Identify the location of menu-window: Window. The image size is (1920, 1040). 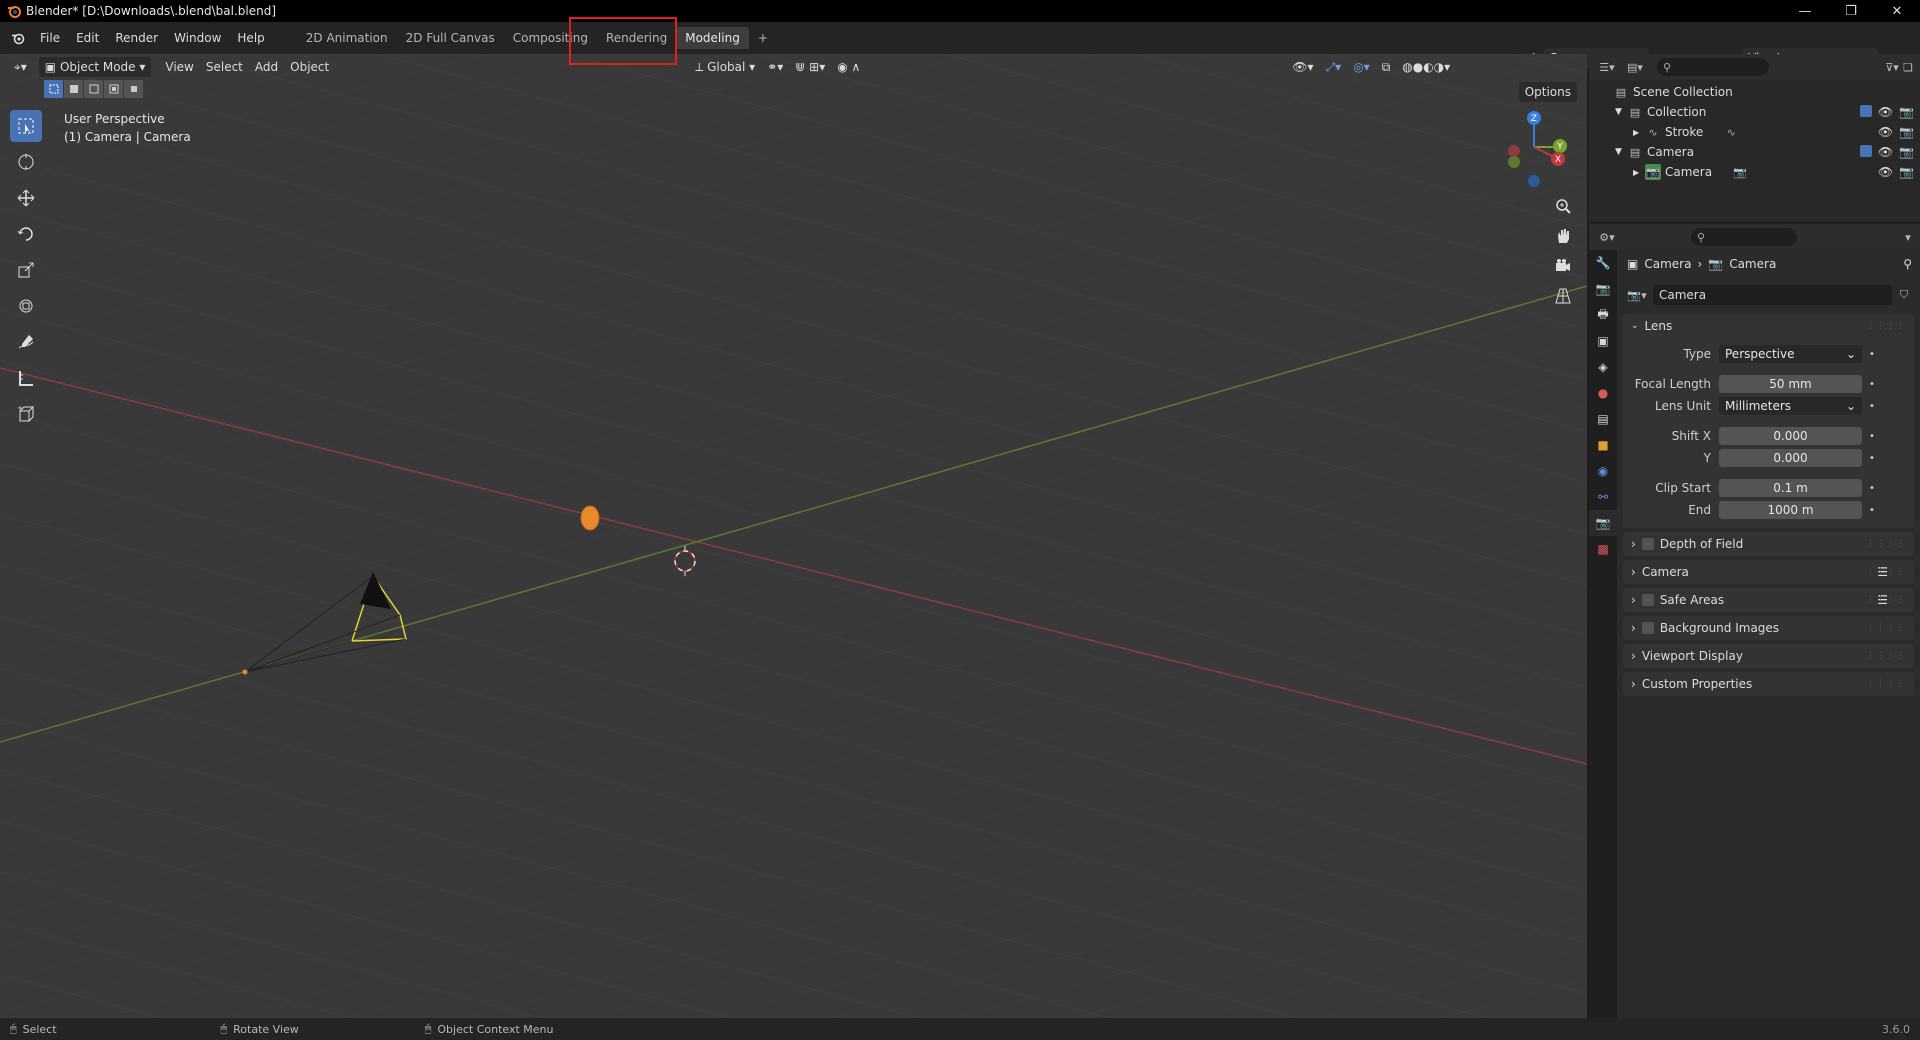
(197, 38).